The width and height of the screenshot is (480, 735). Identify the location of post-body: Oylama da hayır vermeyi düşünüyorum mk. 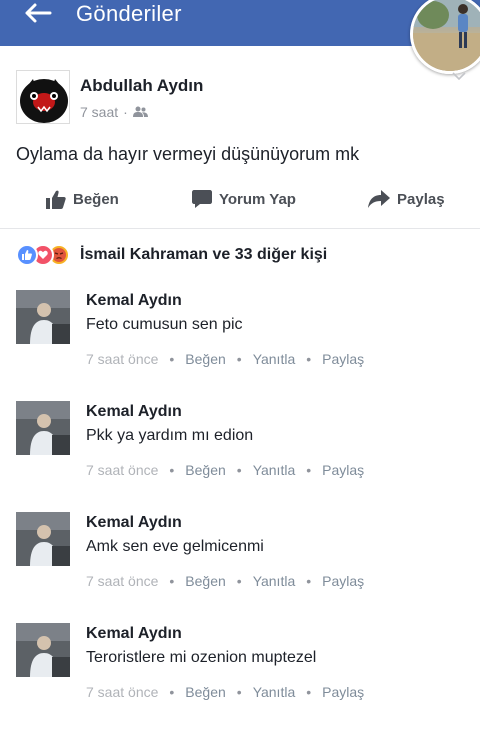
(188, 154).